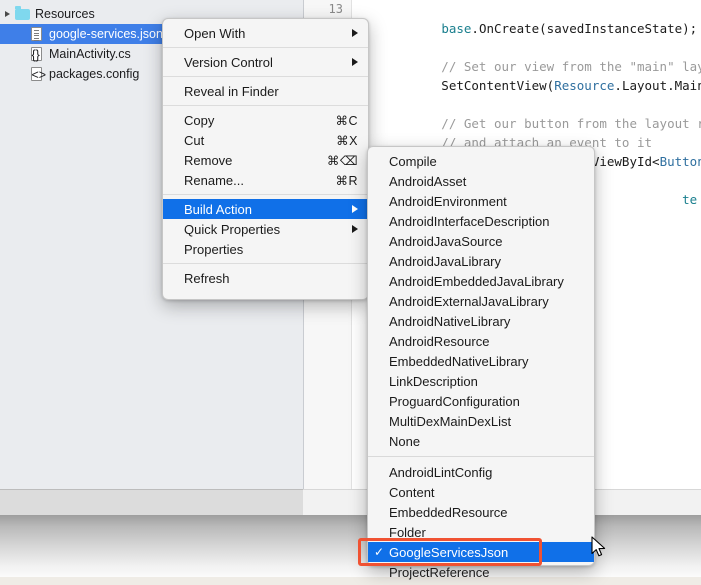 The image size is (701, 585). What do you see at coordinates (207, 278) in the screenshot?
I see `menu-item-label: Refresh` at bounding box center [207, 278].